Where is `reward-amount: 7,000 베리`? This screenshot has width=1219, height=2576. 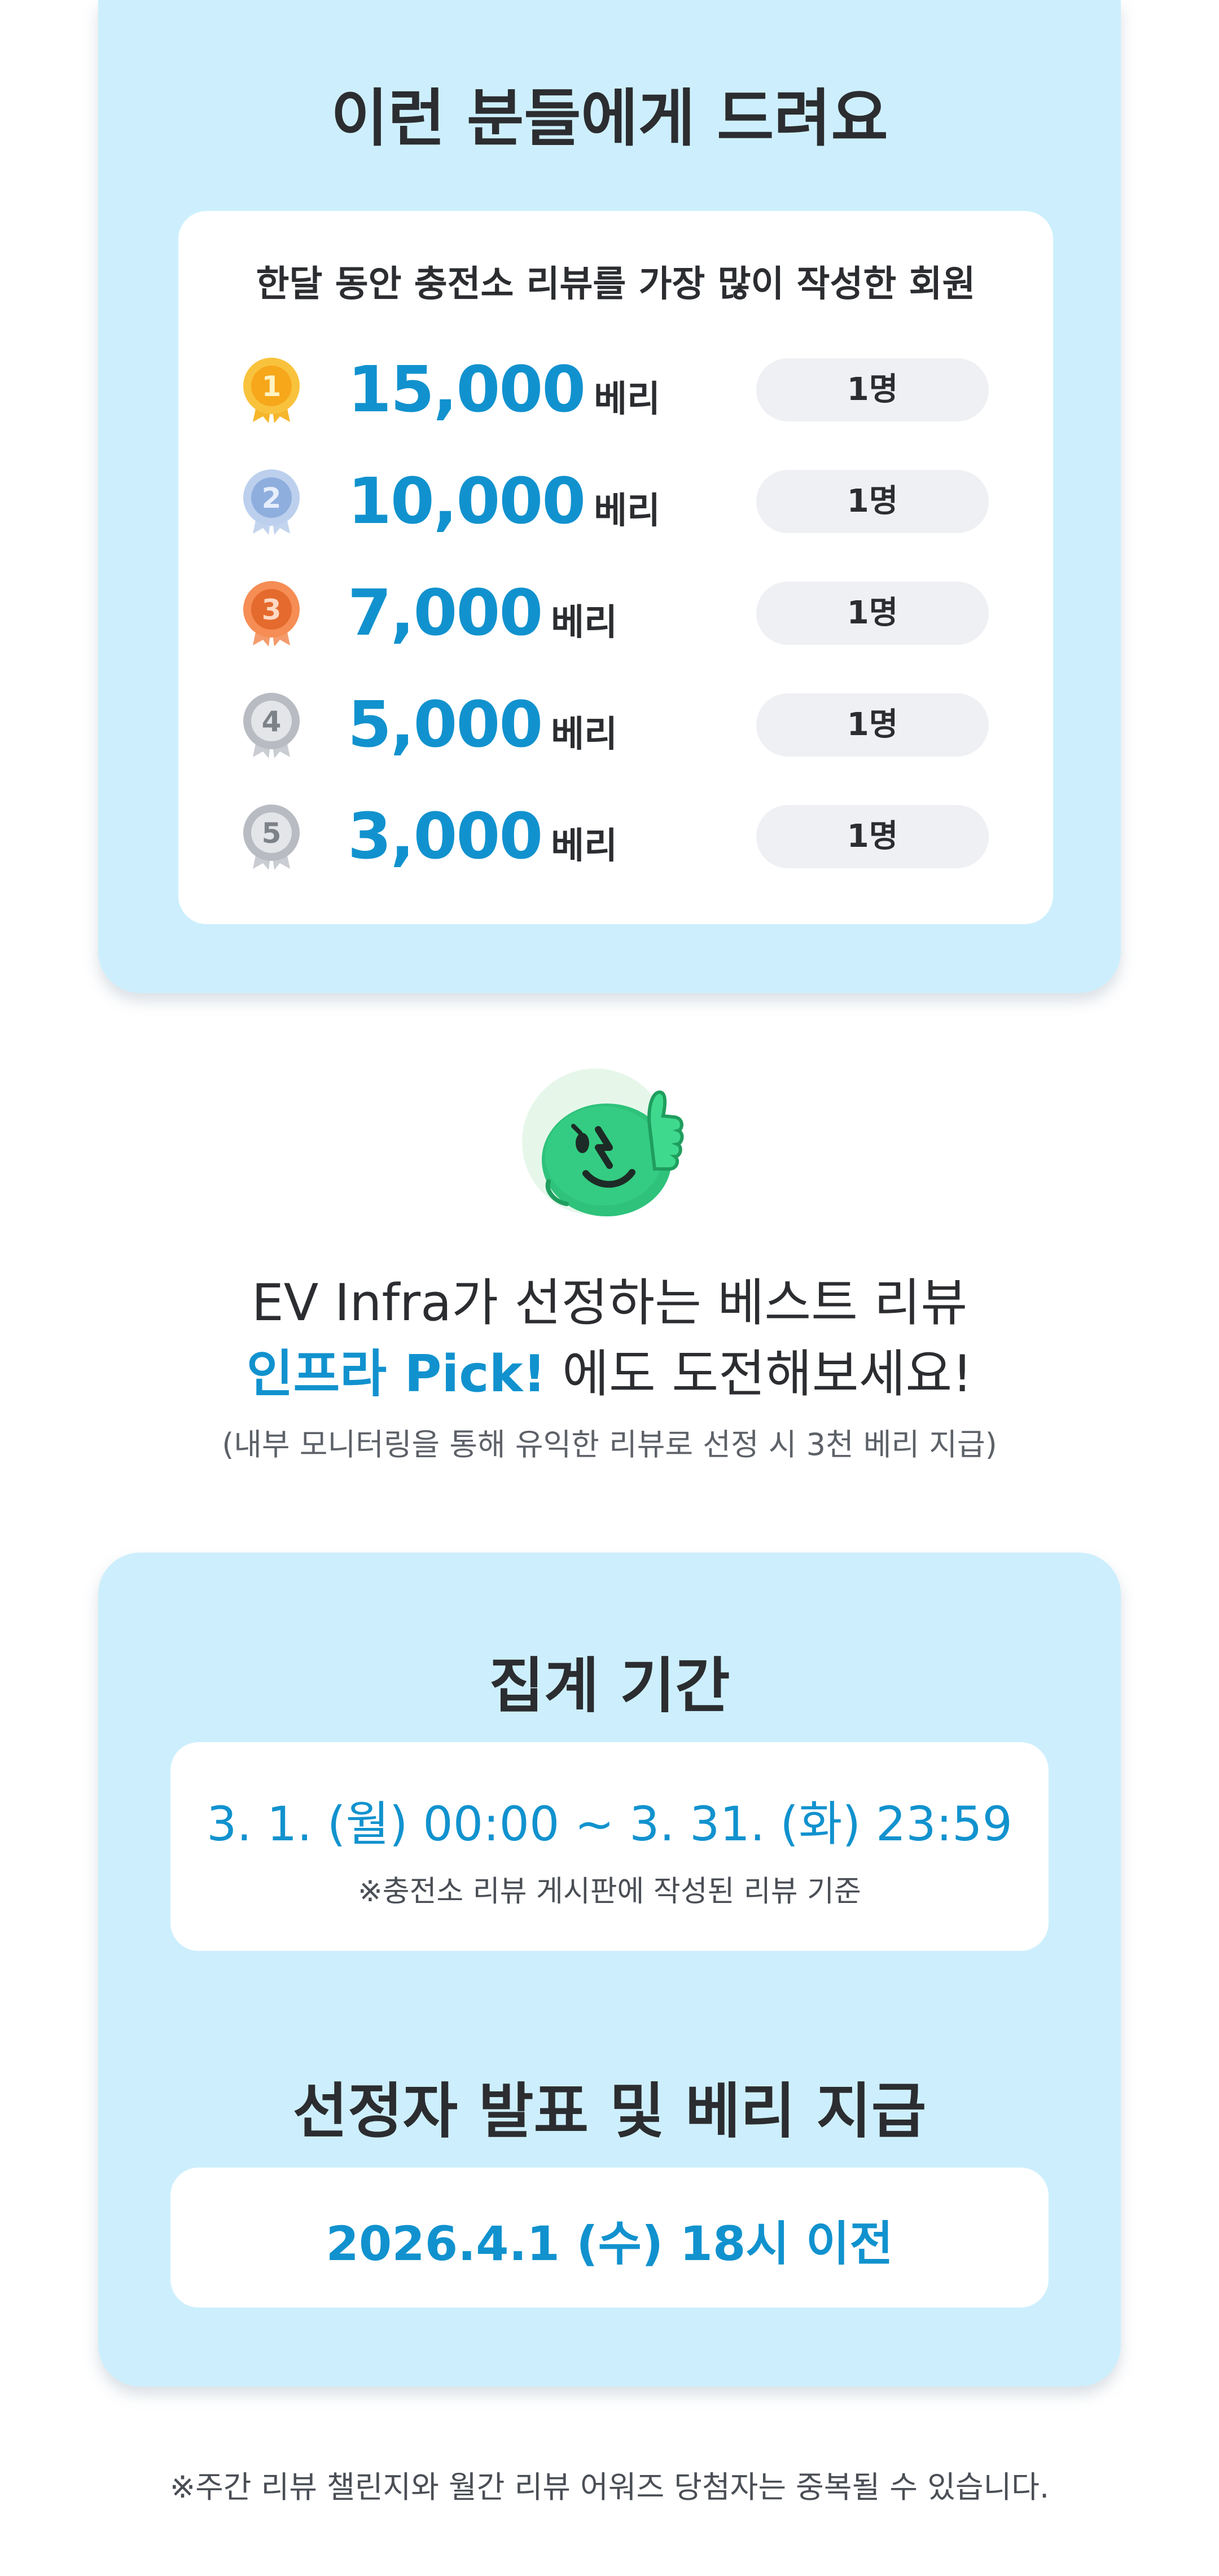 reward-amount: 7,000 베리 is located at coordinates (483, 614).